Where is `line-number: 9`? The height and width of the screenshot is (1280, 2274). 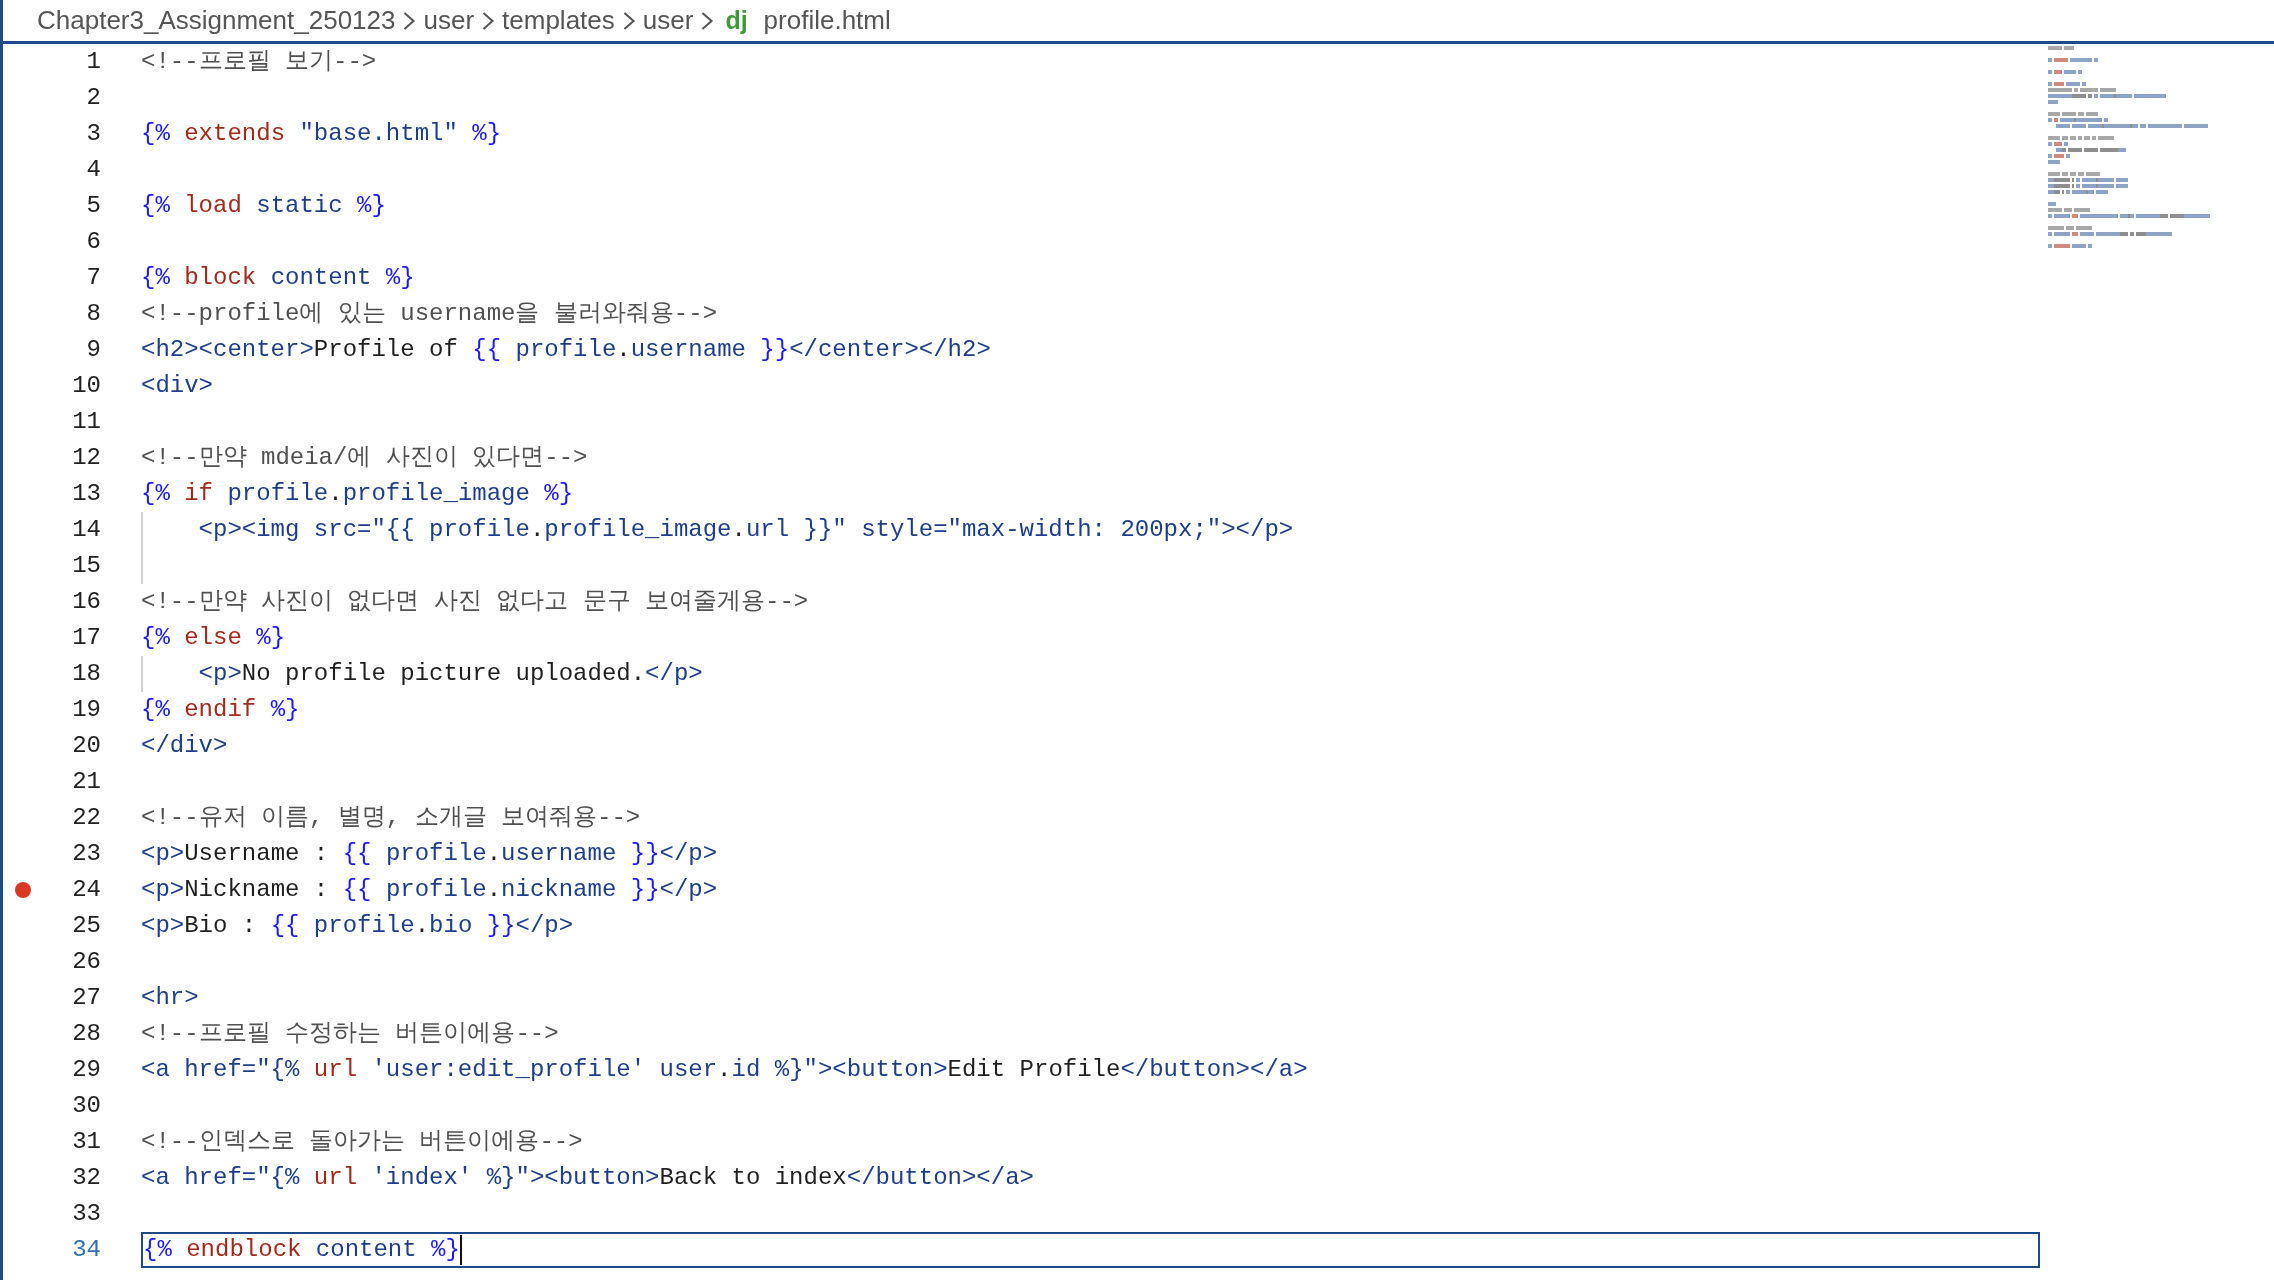
line-number: 9 is located at coordinates (93, 350).